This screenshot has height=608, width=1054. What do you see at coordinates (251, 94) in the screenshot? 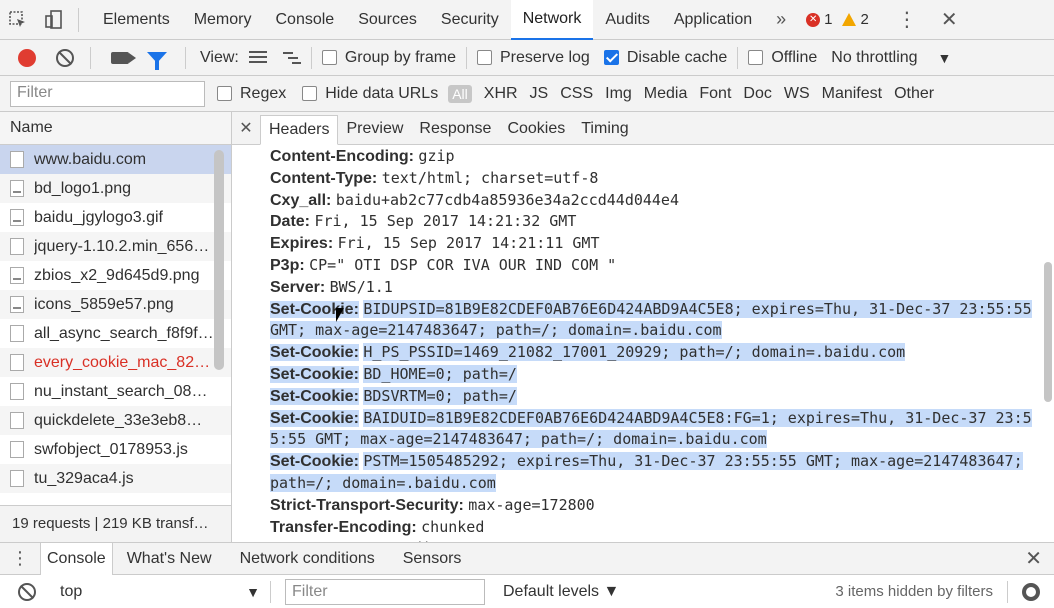
I see `regex-toggle: Regex` at bounding box center [251, 94].